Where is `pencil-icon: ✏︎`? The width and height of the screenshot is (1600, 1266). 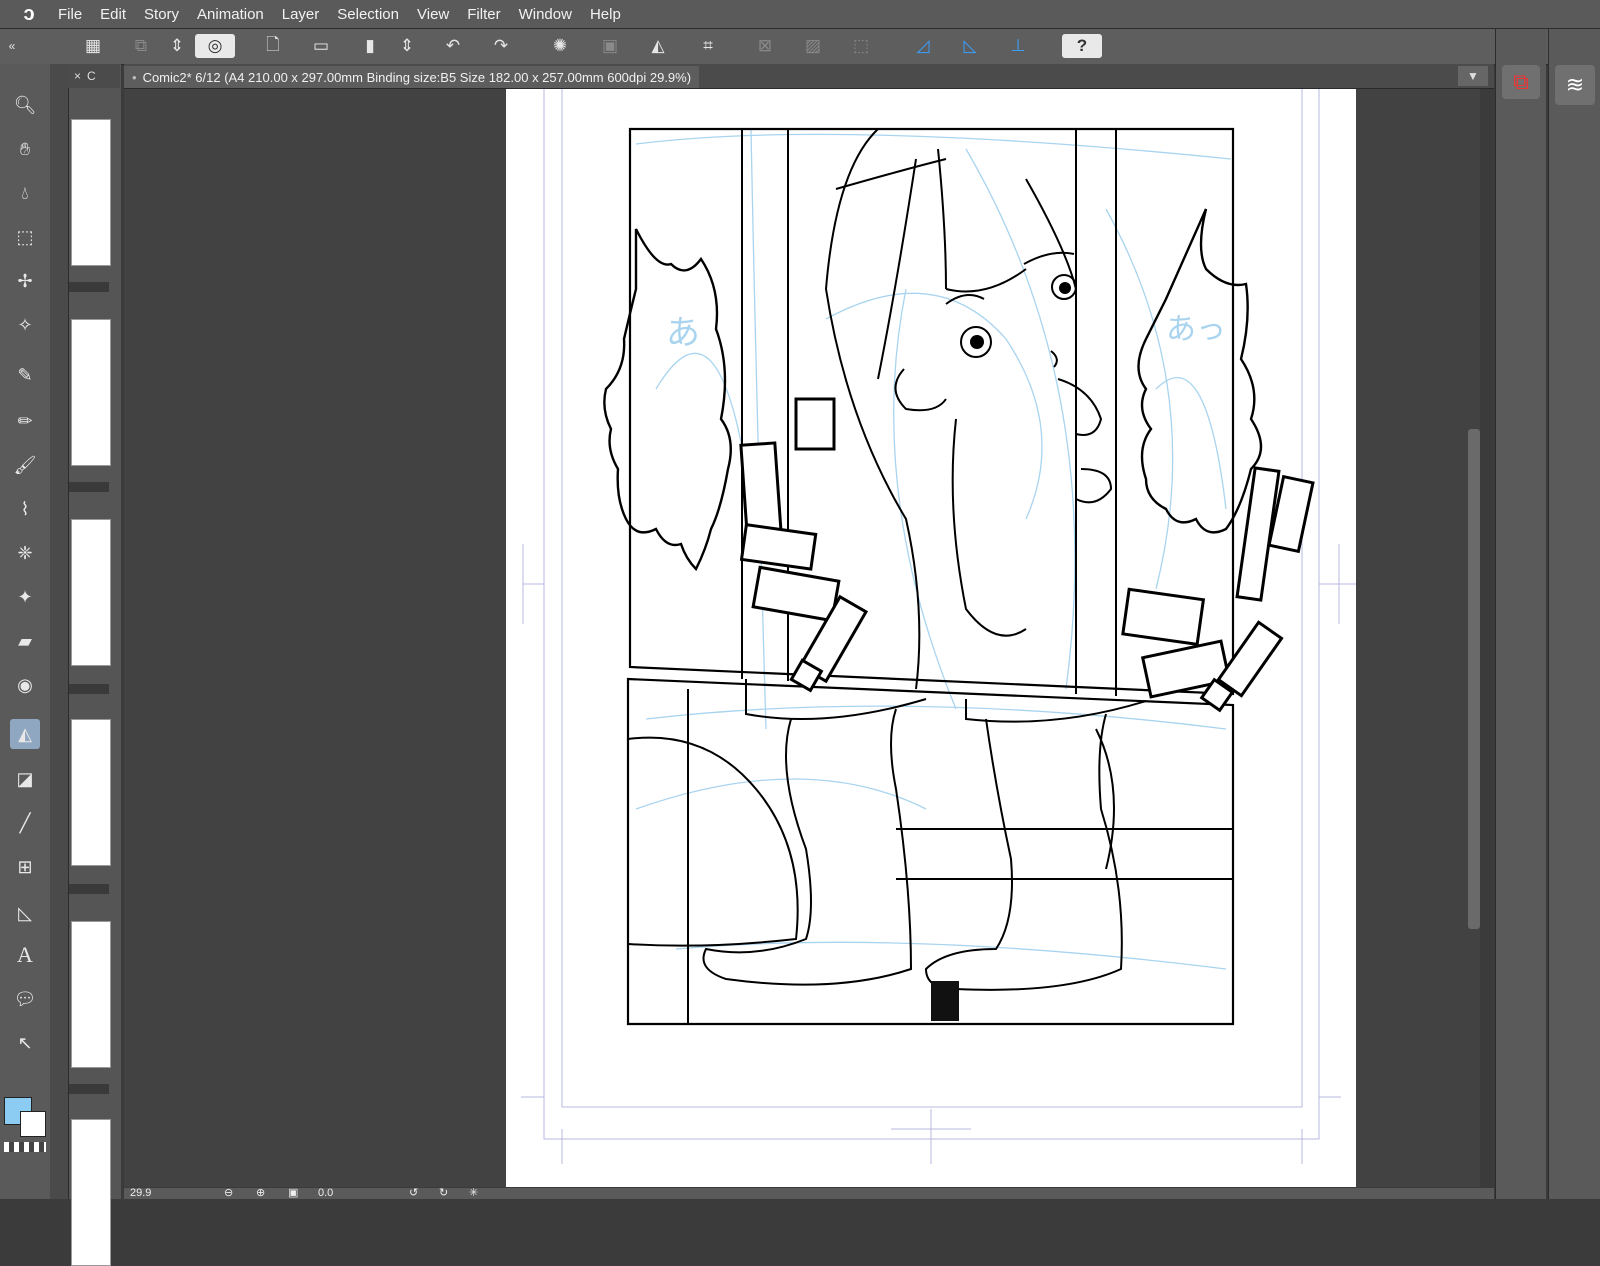 pencil-icon: ✏︎ is located at coordinates (25, 421).